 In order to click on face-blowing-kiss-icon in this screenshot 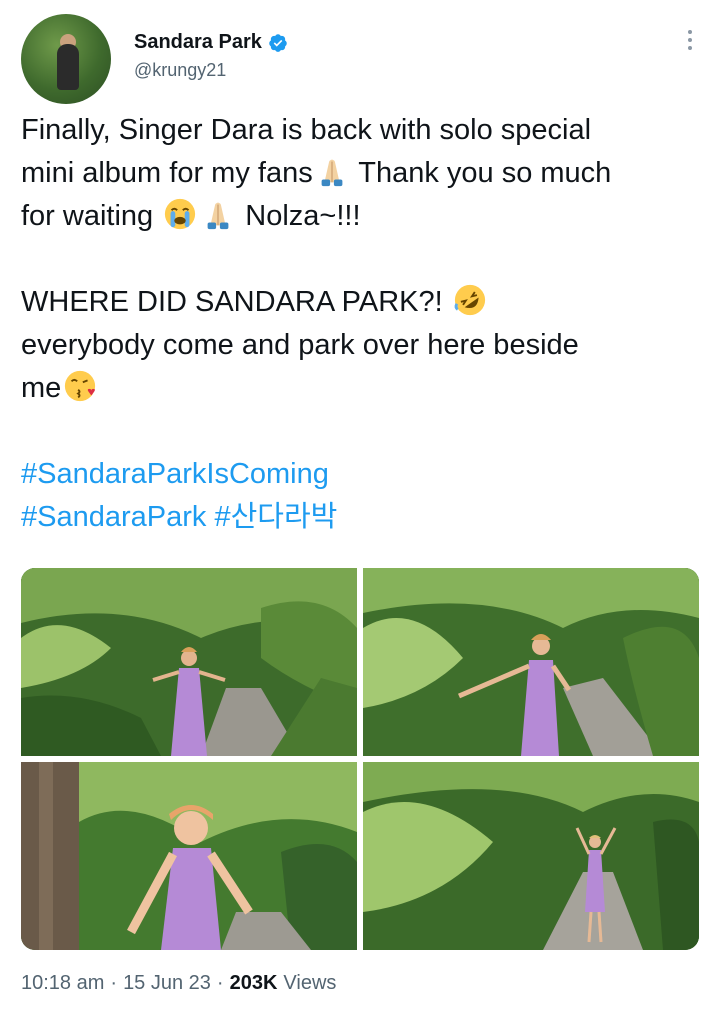, I will do `click(80, 386)`.